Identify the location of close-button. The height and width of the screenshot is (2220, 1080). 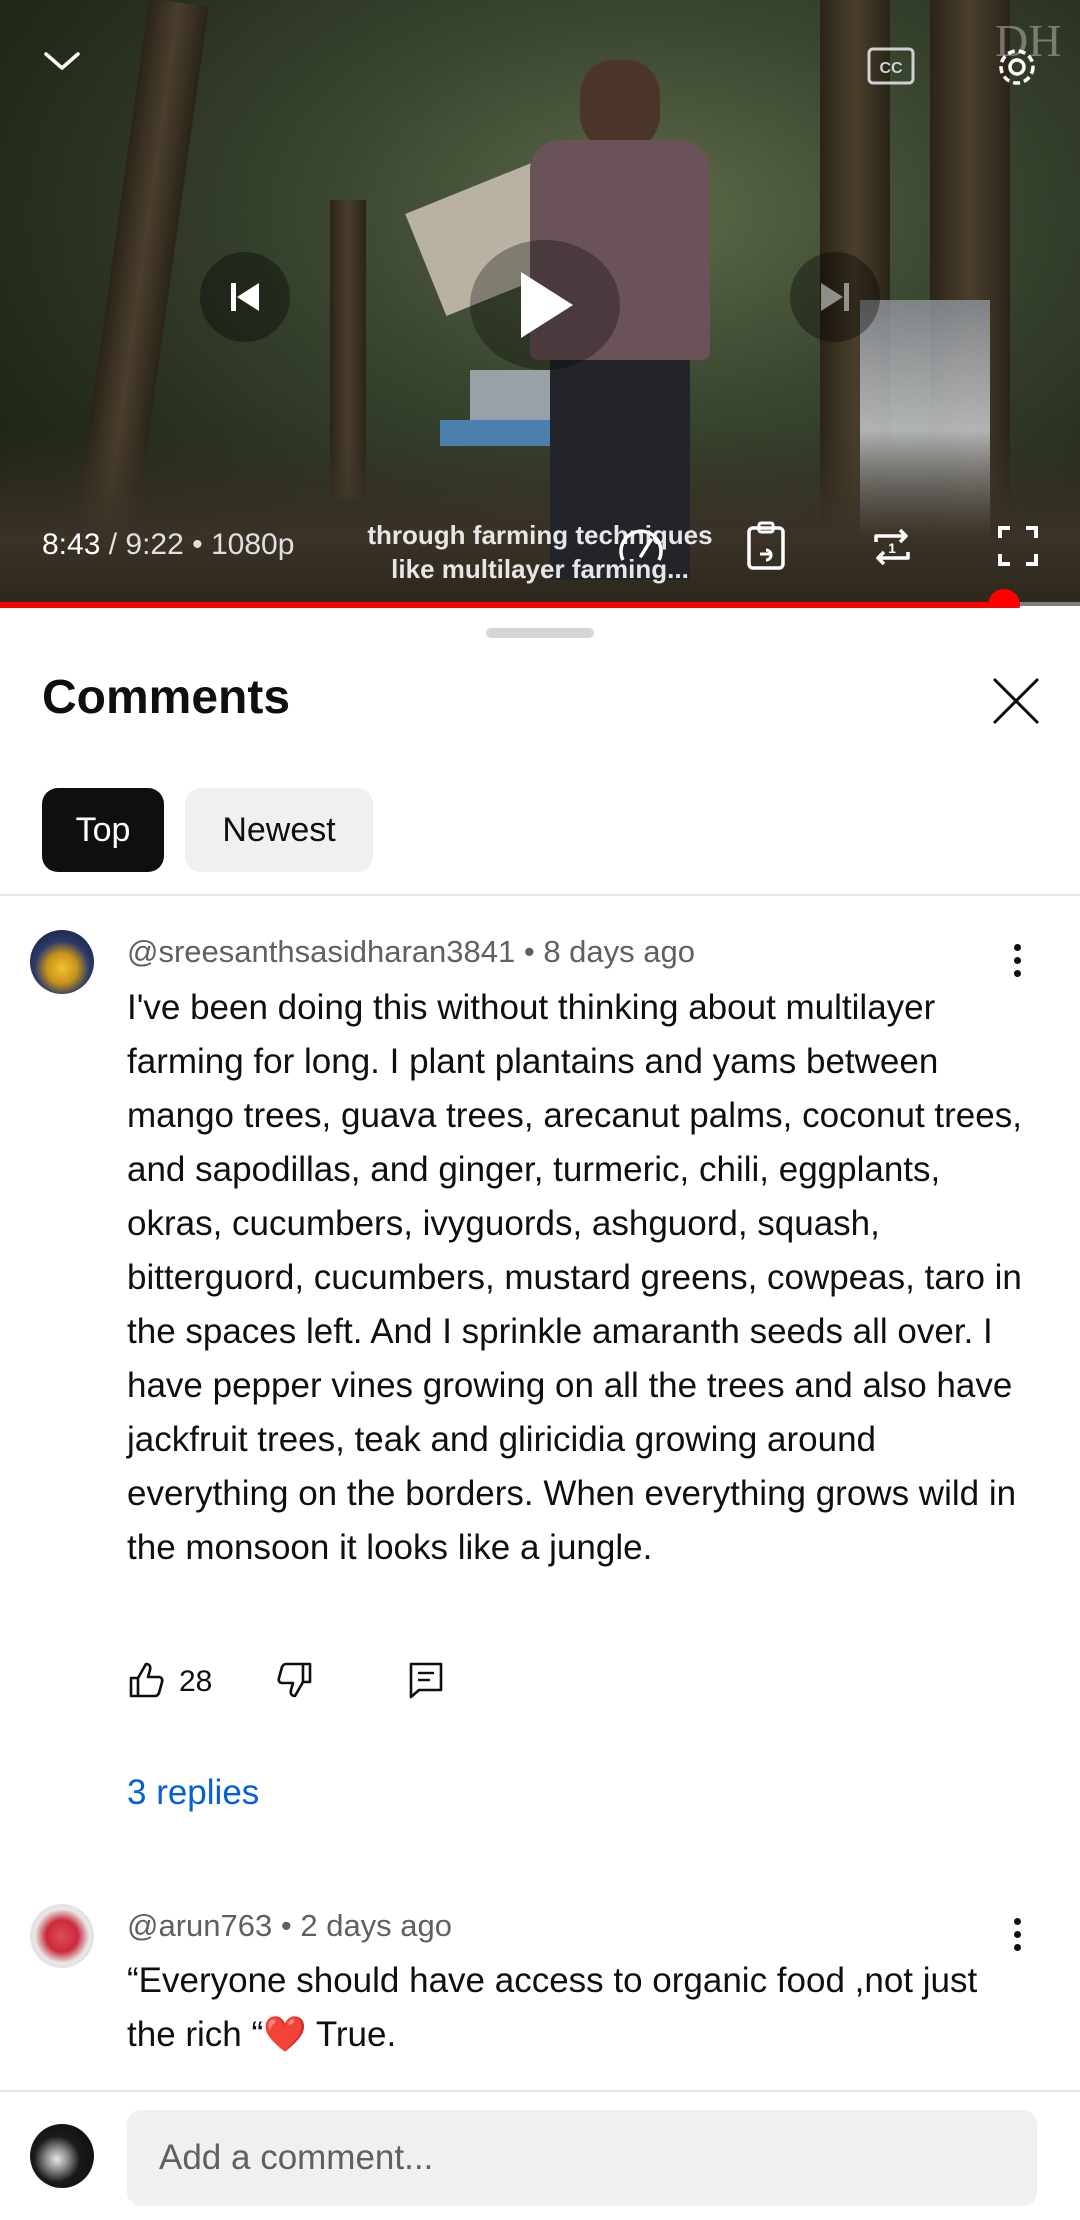
(1016, 701).